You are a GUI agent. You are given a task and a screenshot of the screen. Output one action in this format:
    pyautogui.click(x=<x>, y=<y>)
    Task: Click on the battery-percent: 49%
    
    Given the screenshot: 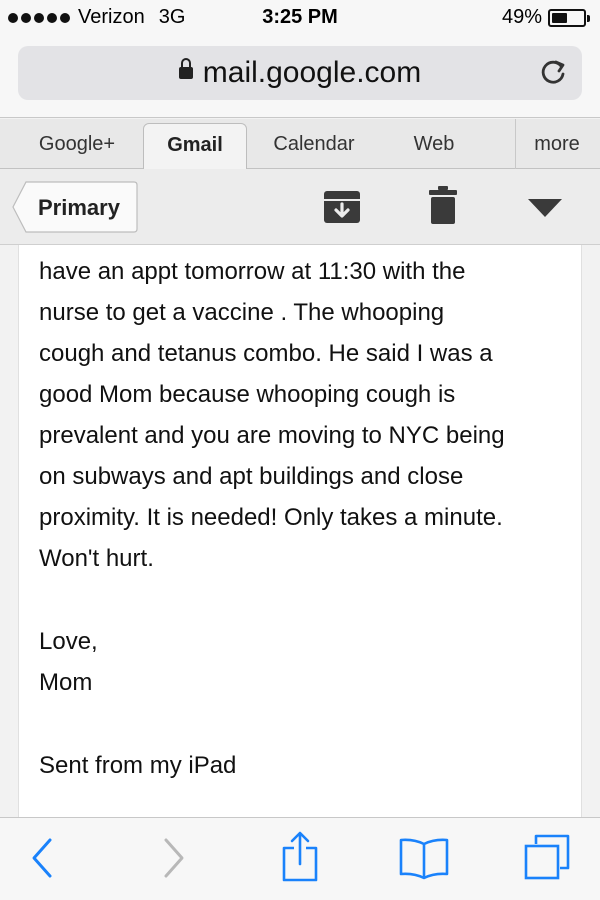 What is the action you would take?
    pyautogui.click(x=521, y=17)
    